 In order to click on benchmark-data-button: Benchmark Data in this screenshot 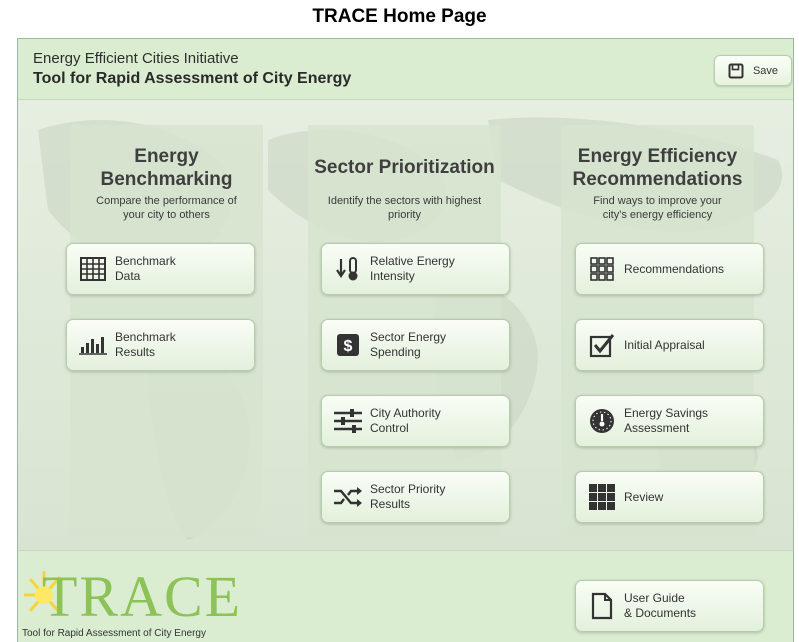, I will do `click(160, 269)`.